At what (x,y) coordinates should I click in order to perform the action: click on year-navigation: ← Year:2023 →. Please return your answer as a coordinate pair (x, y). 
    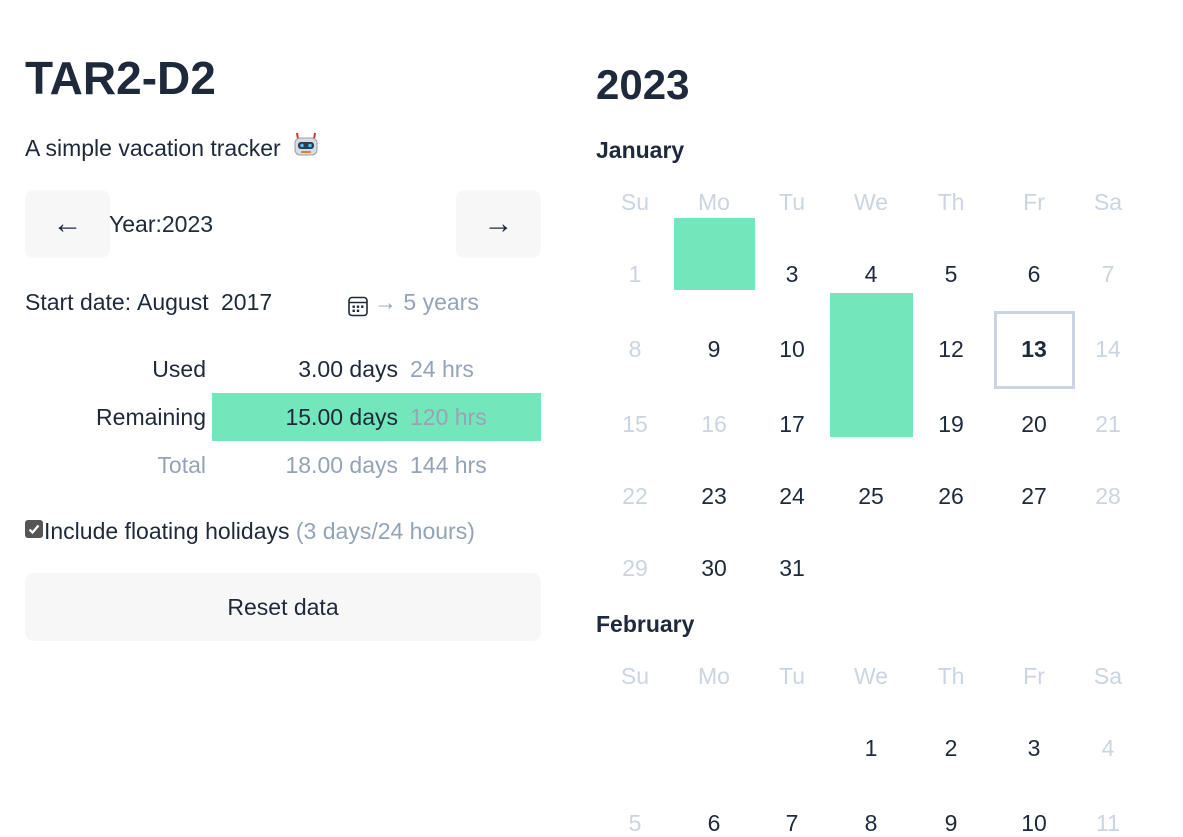
    Looking at the image, I should click on (283, 224).